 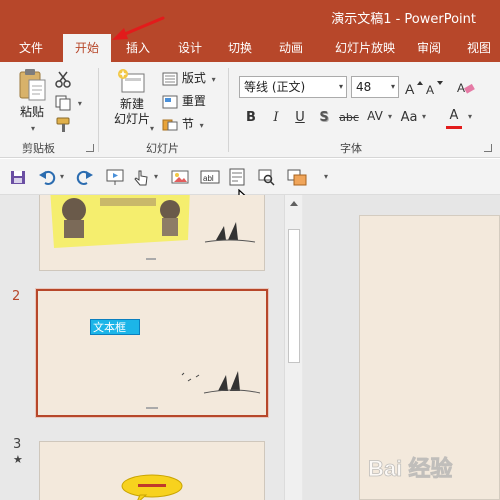 I want to click on quick-access-toolbar: ▾ ▾ abl ▾, so click(x=250, y=184).